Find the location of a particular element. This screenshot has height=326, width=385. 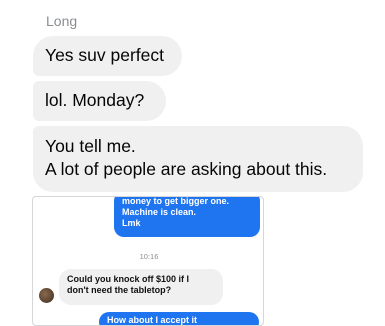

attachment-text-line: Lmk is located at coordinates (131, 223).